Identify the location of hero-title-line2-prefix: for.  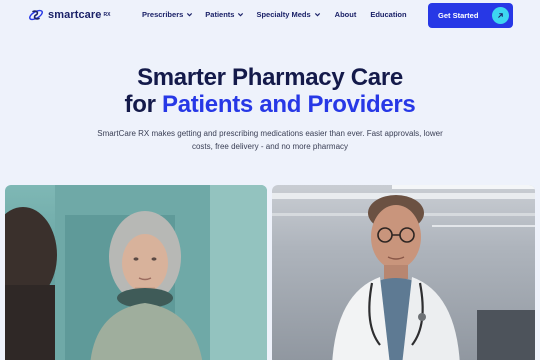
(143, 104).